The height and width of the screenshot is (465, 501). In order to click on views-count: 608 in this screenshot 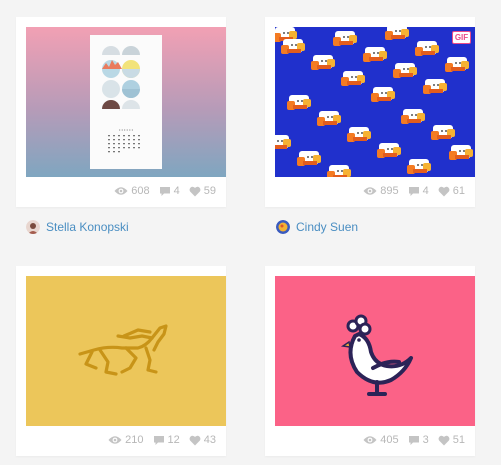, I will do `click(140, 191)`.